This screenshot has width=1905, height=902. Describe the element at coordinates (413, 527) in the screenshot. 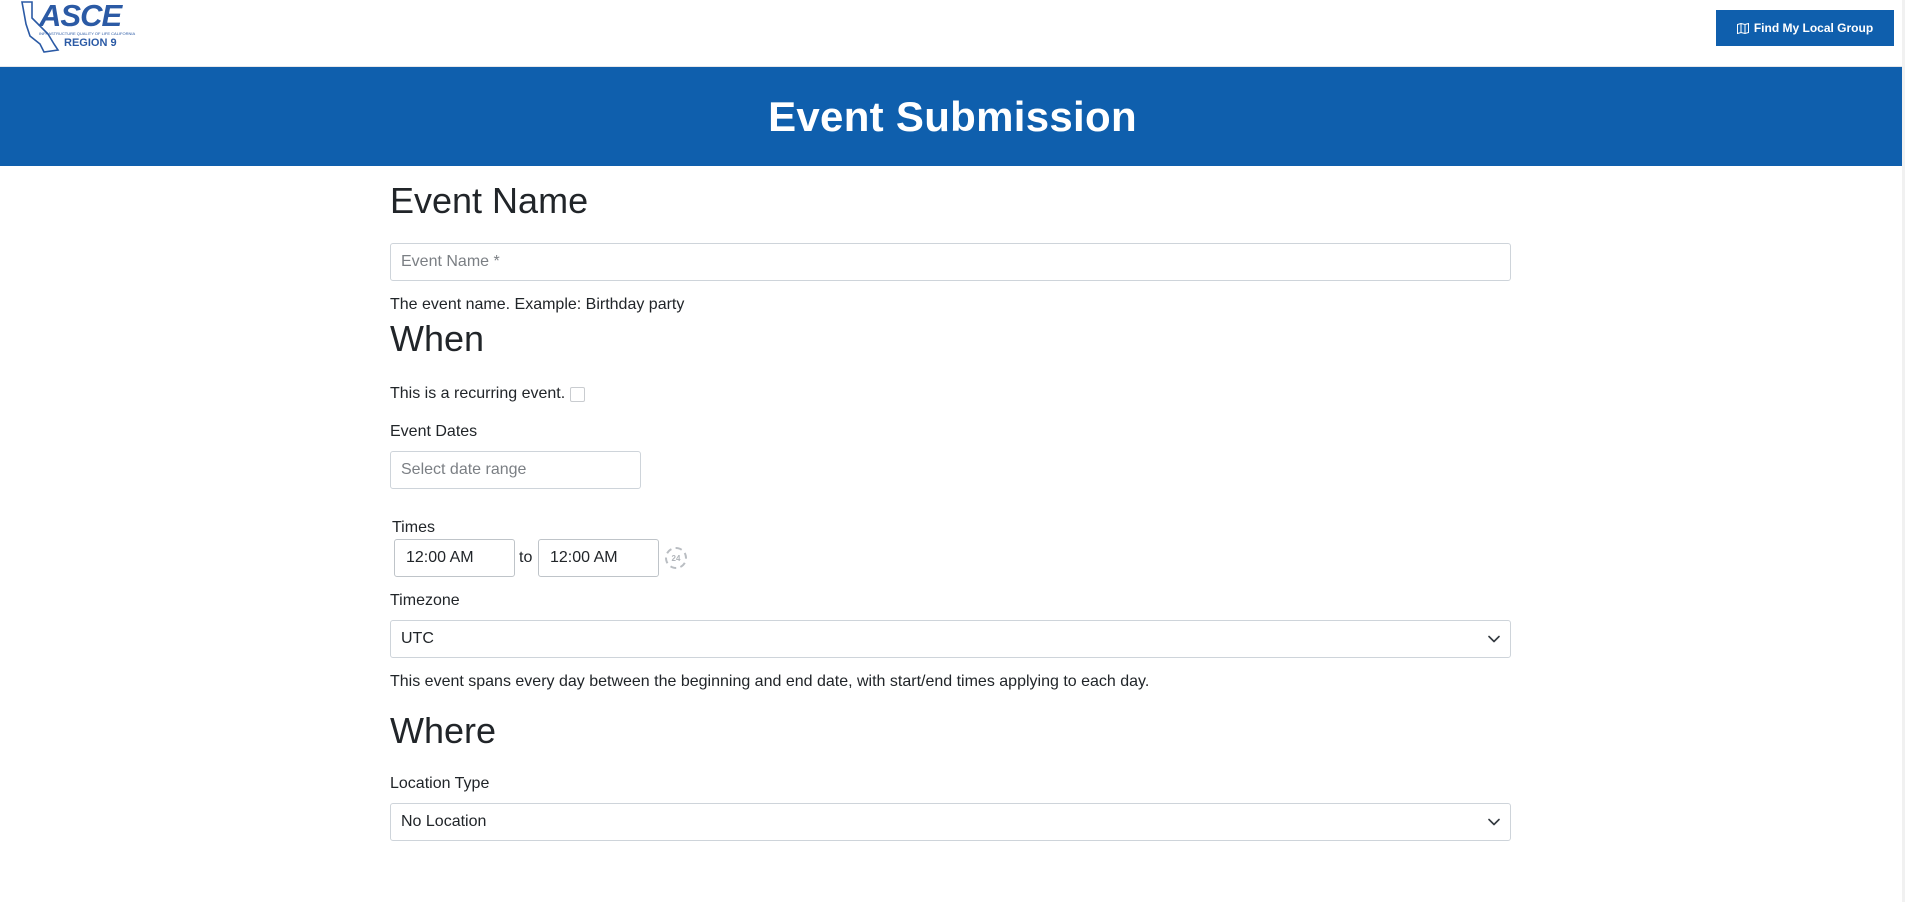

I see `times-label: Times` at that location.